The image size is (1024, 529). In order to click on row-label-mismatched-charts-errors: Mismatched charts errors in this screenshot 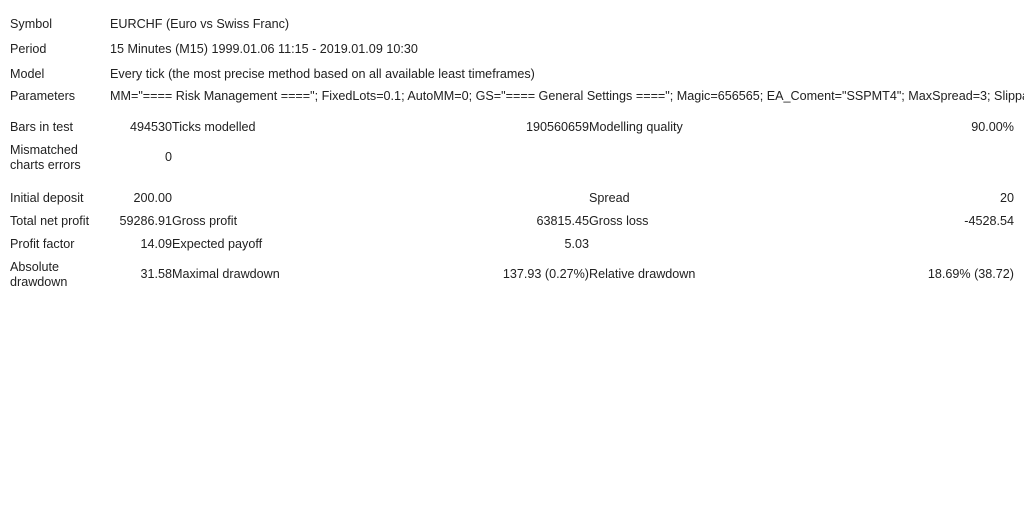, I will do `click(45, 157)`.